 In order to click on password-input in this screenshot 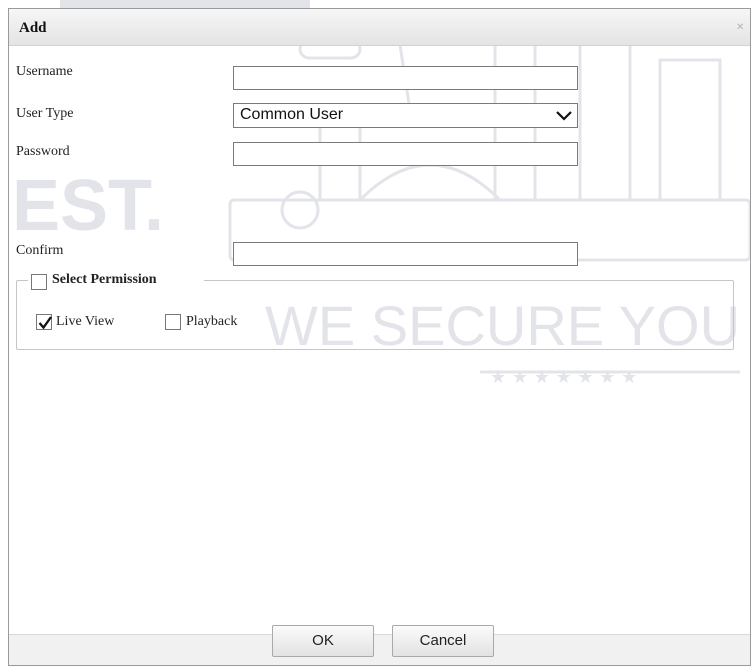, I will do `click(405, 154)`.